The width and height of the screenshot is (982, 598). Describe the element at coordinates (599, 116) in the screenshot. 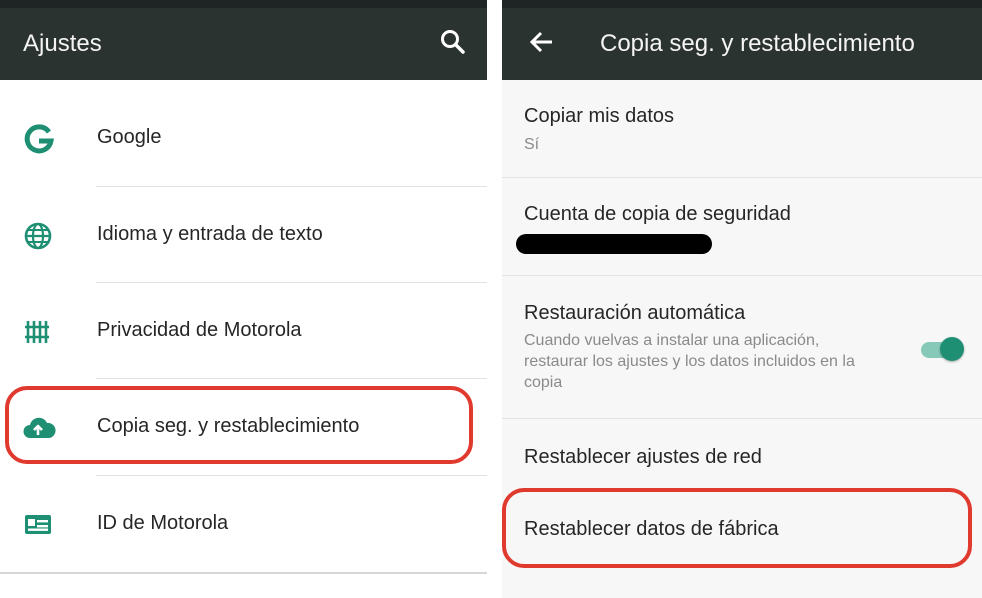

I see `item-title: Copiar mis datos` at that location.